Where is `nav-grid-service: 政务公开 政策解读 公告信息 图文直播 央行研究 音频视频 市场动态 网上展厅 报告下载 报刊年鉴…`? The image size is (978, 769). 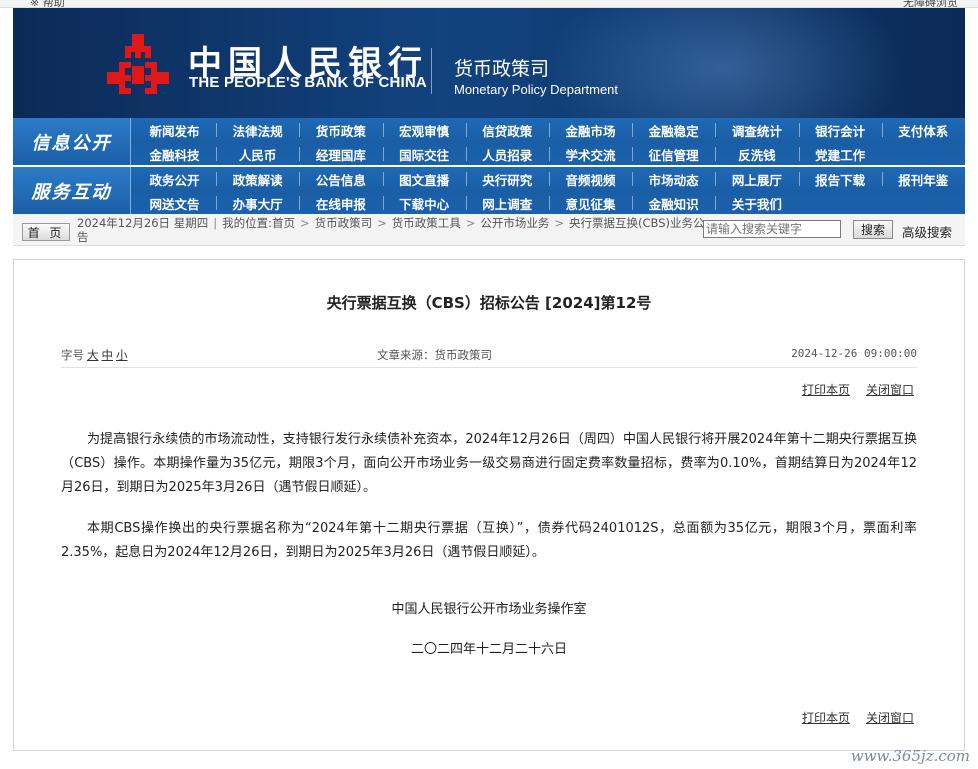
nav-grid-service: 政务公开 政策解读 公告信息 图文直播 央行研究 音频视频 市场动态 网上展厅 报告下载 报刊年鉴… is located at coordinates (549, 190).